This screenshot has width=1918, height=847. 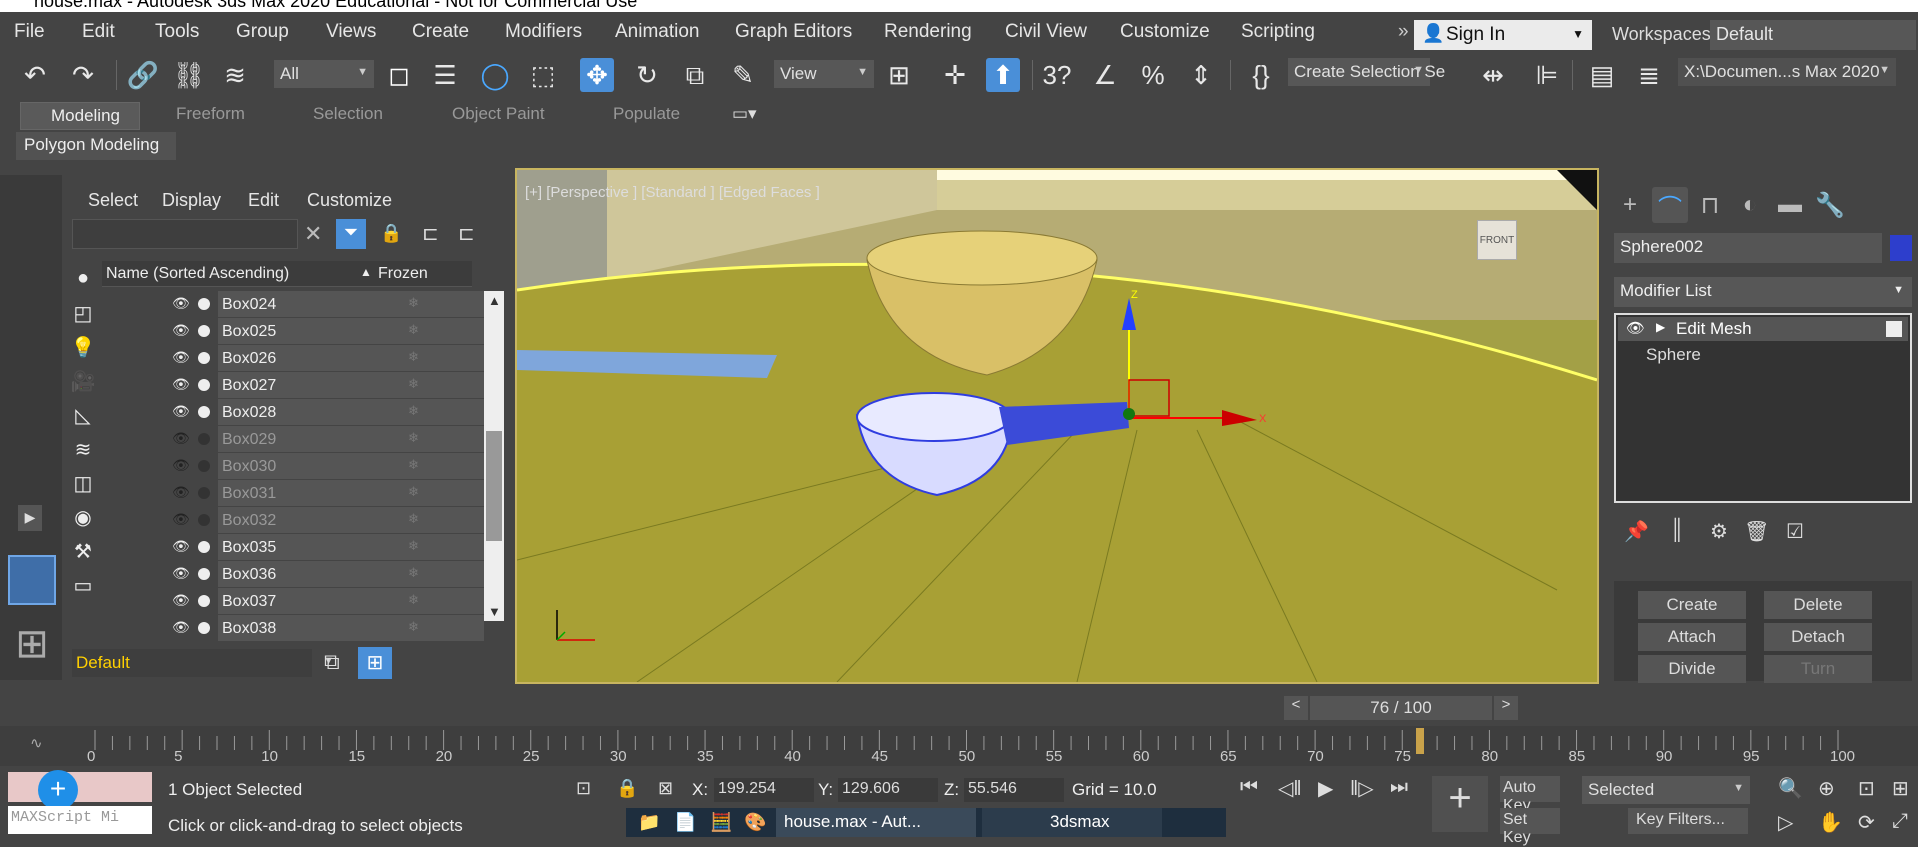 I want to click on scene-object-row: 👁 Box024 ❄, so click(x=293, y=304).